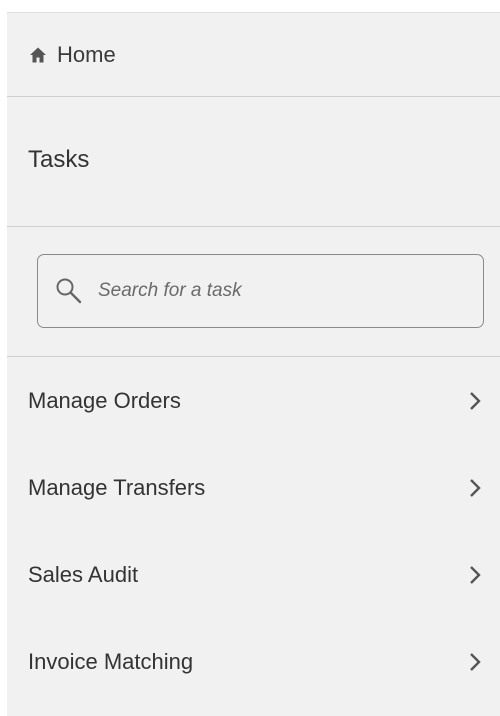  What do you see at coordinates (253, 574) in the screenshot?
I see `task-item-sales-audit: Sales Audit` at bounding box center [253, 574].